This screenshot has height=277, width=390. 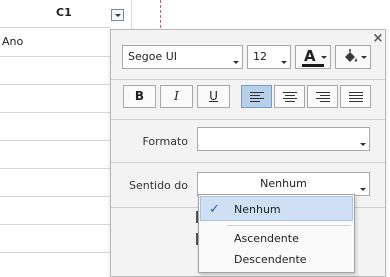 What do you see at coordinates (158, 185) in the screenshot?
I see `sort-direction-label: Sentido do` at bounding box center [158, 185].